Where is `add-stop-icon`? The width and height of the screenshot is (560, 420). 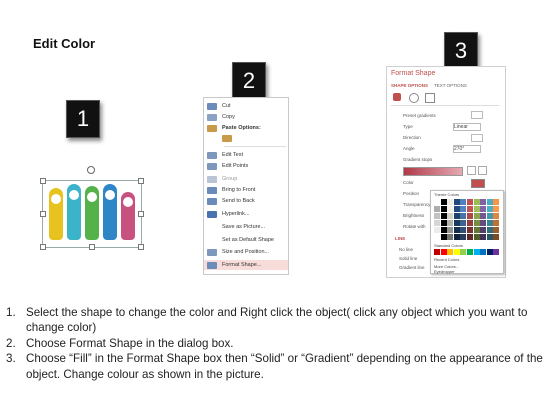 add-stop-icon is located at coordinates (471, 170).